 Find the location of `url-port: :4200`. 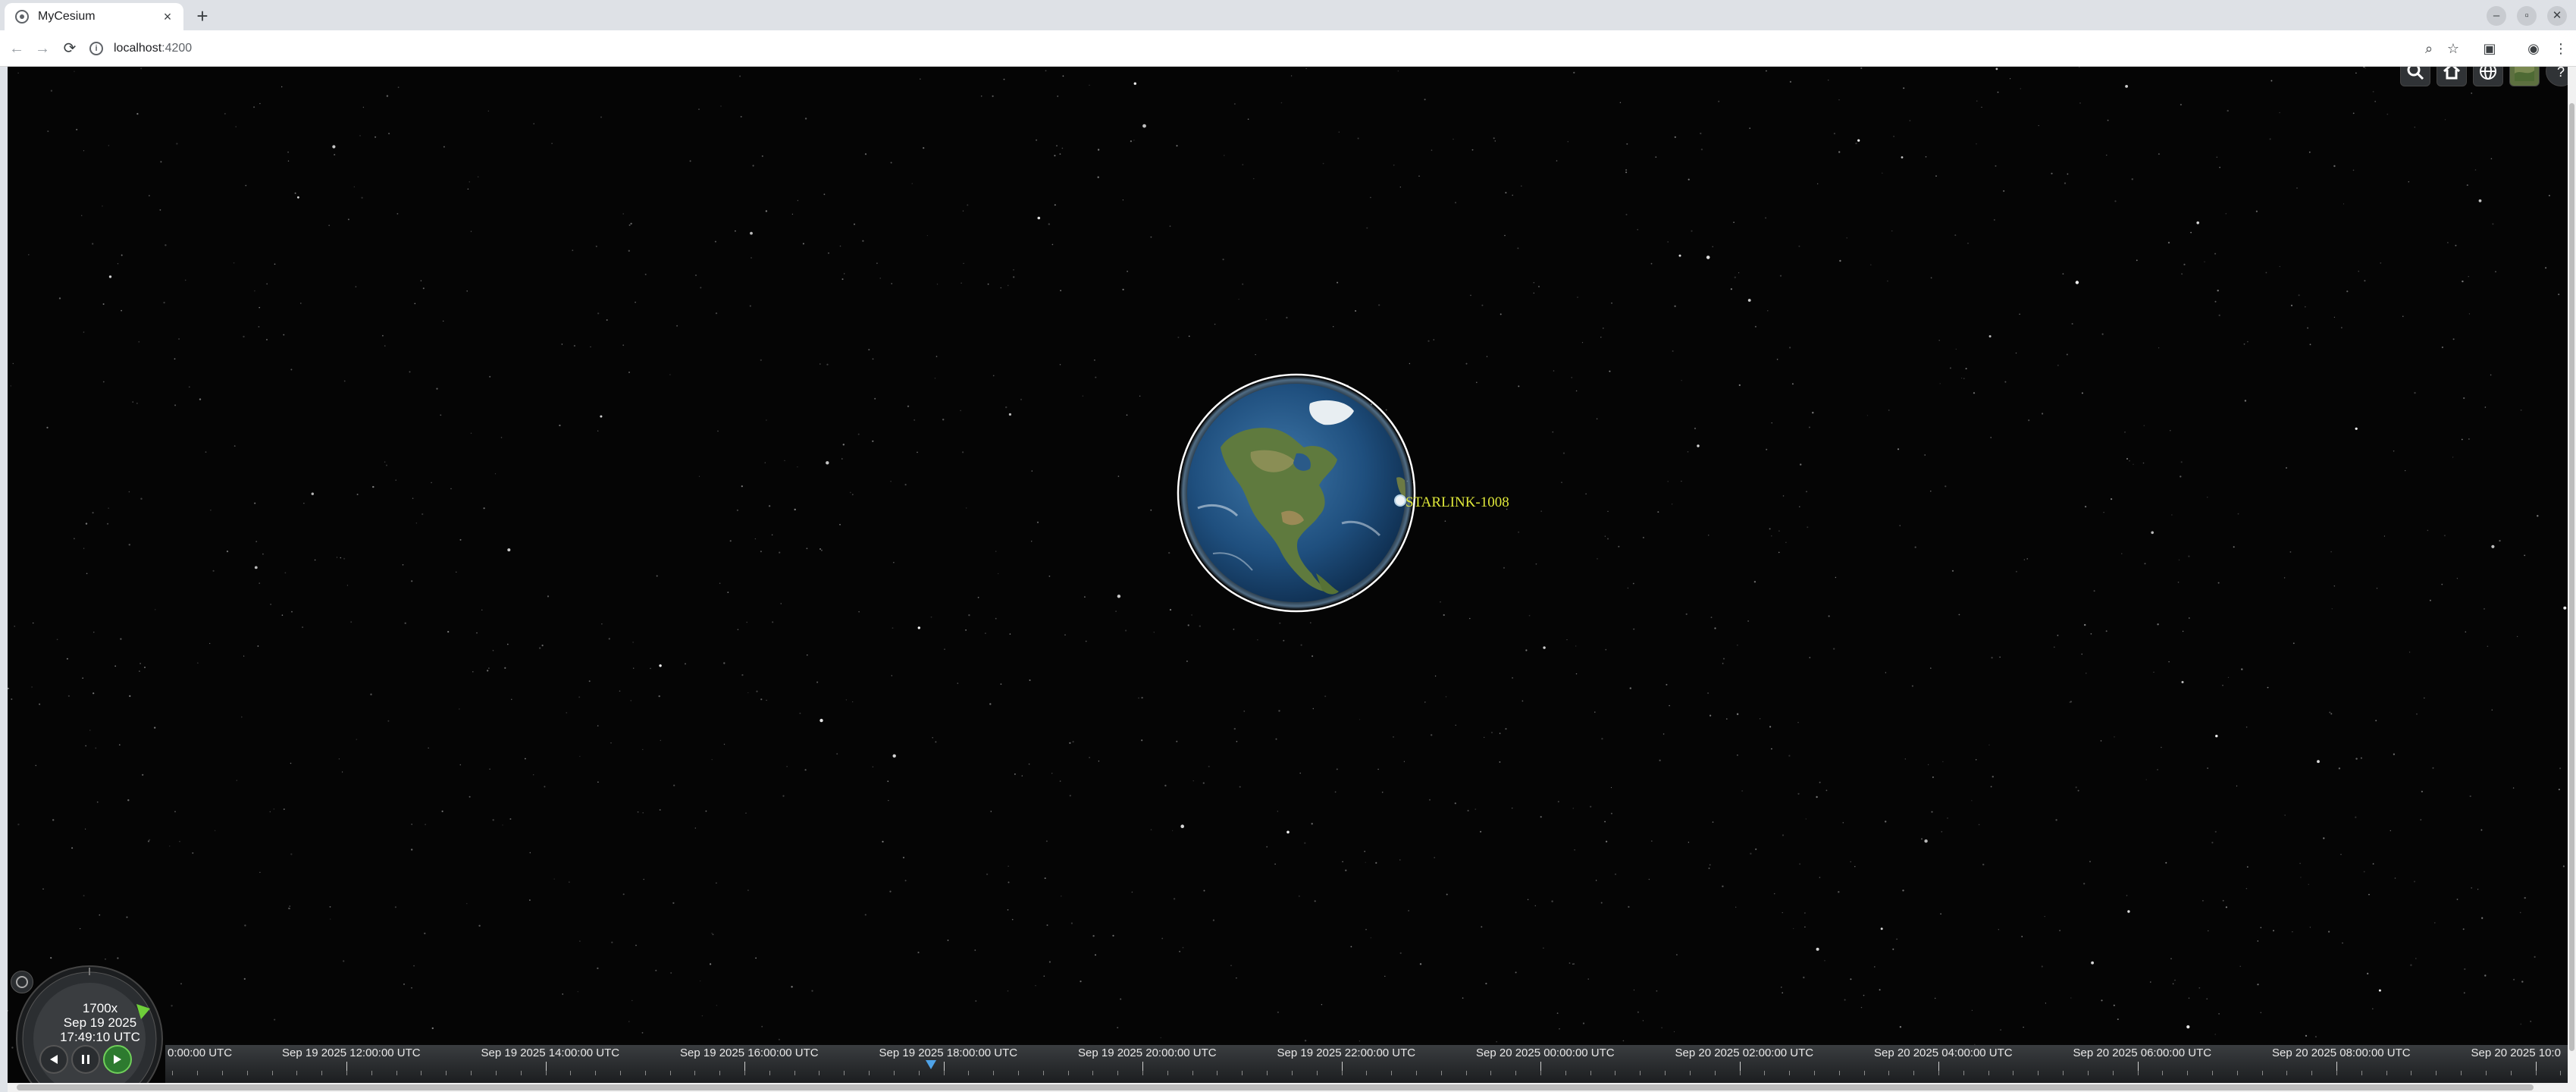

url-port: :4200 is located at coordinates (177, 48).